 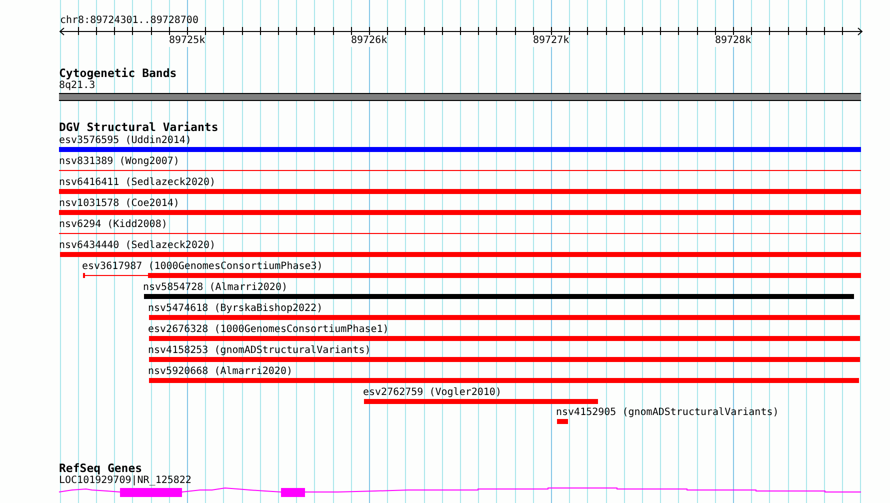 What do you see at coordinates (259, 351) in the screenshot?
I see `variant-label: nsv4158253 (gnomADStructuralVariants)` at bounding box center [259, 351].